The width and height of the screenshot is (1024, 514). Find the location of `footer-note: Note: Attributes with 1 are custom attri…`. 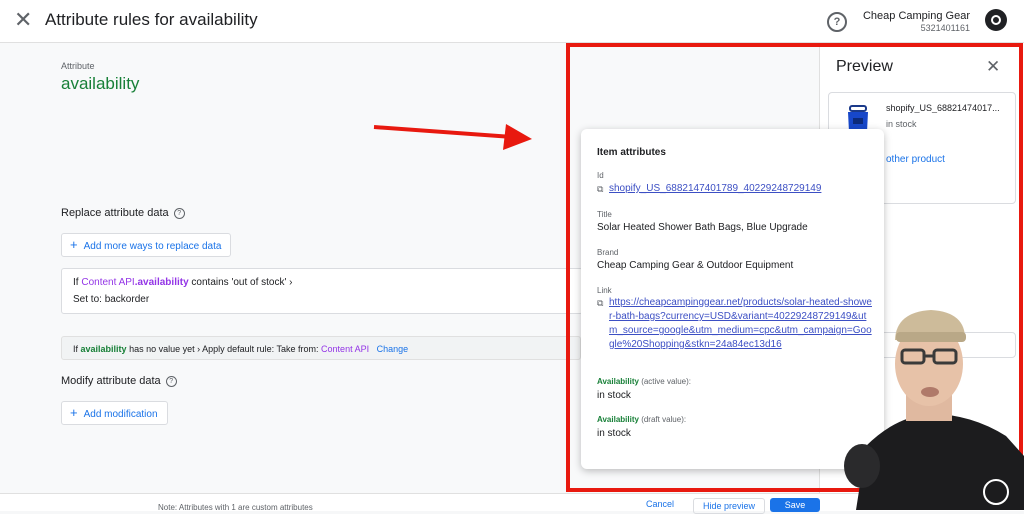

footer-note: Note: Attributes with 1 are custom attri… is located at coordinates (235, 507).